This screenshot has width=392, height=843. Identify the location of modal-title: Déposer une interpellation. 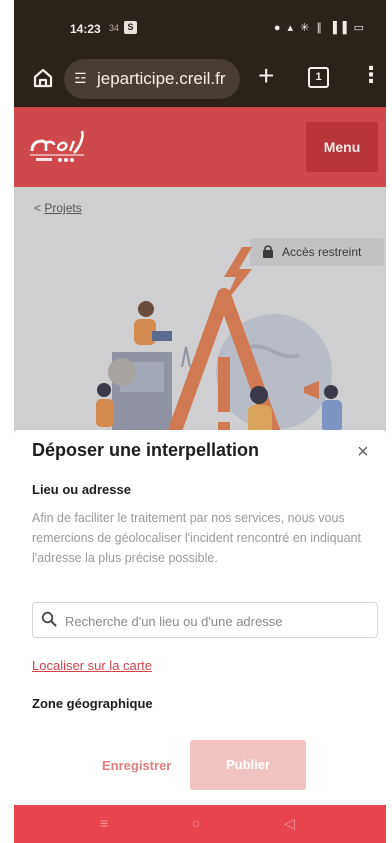
(146, 450).